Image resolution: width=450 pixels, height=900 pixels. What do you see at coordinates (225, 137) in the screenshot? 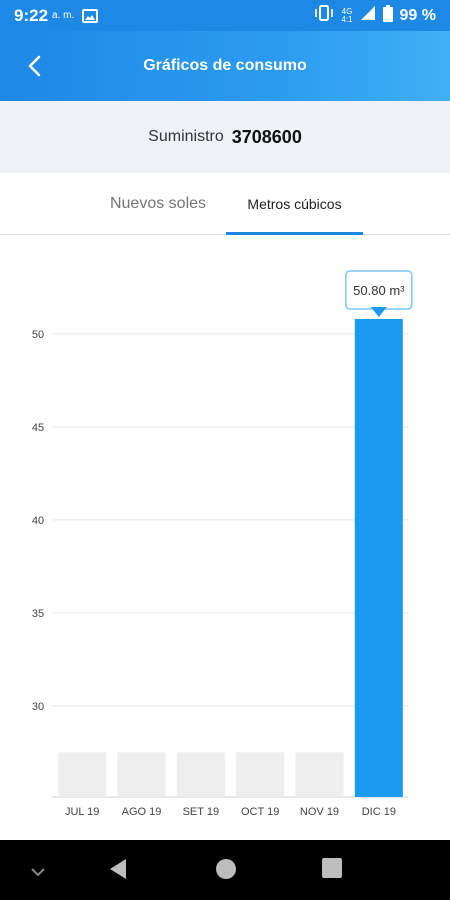
I see `supply-banner: Suministro 3708600` at bounding box center [225, 137].